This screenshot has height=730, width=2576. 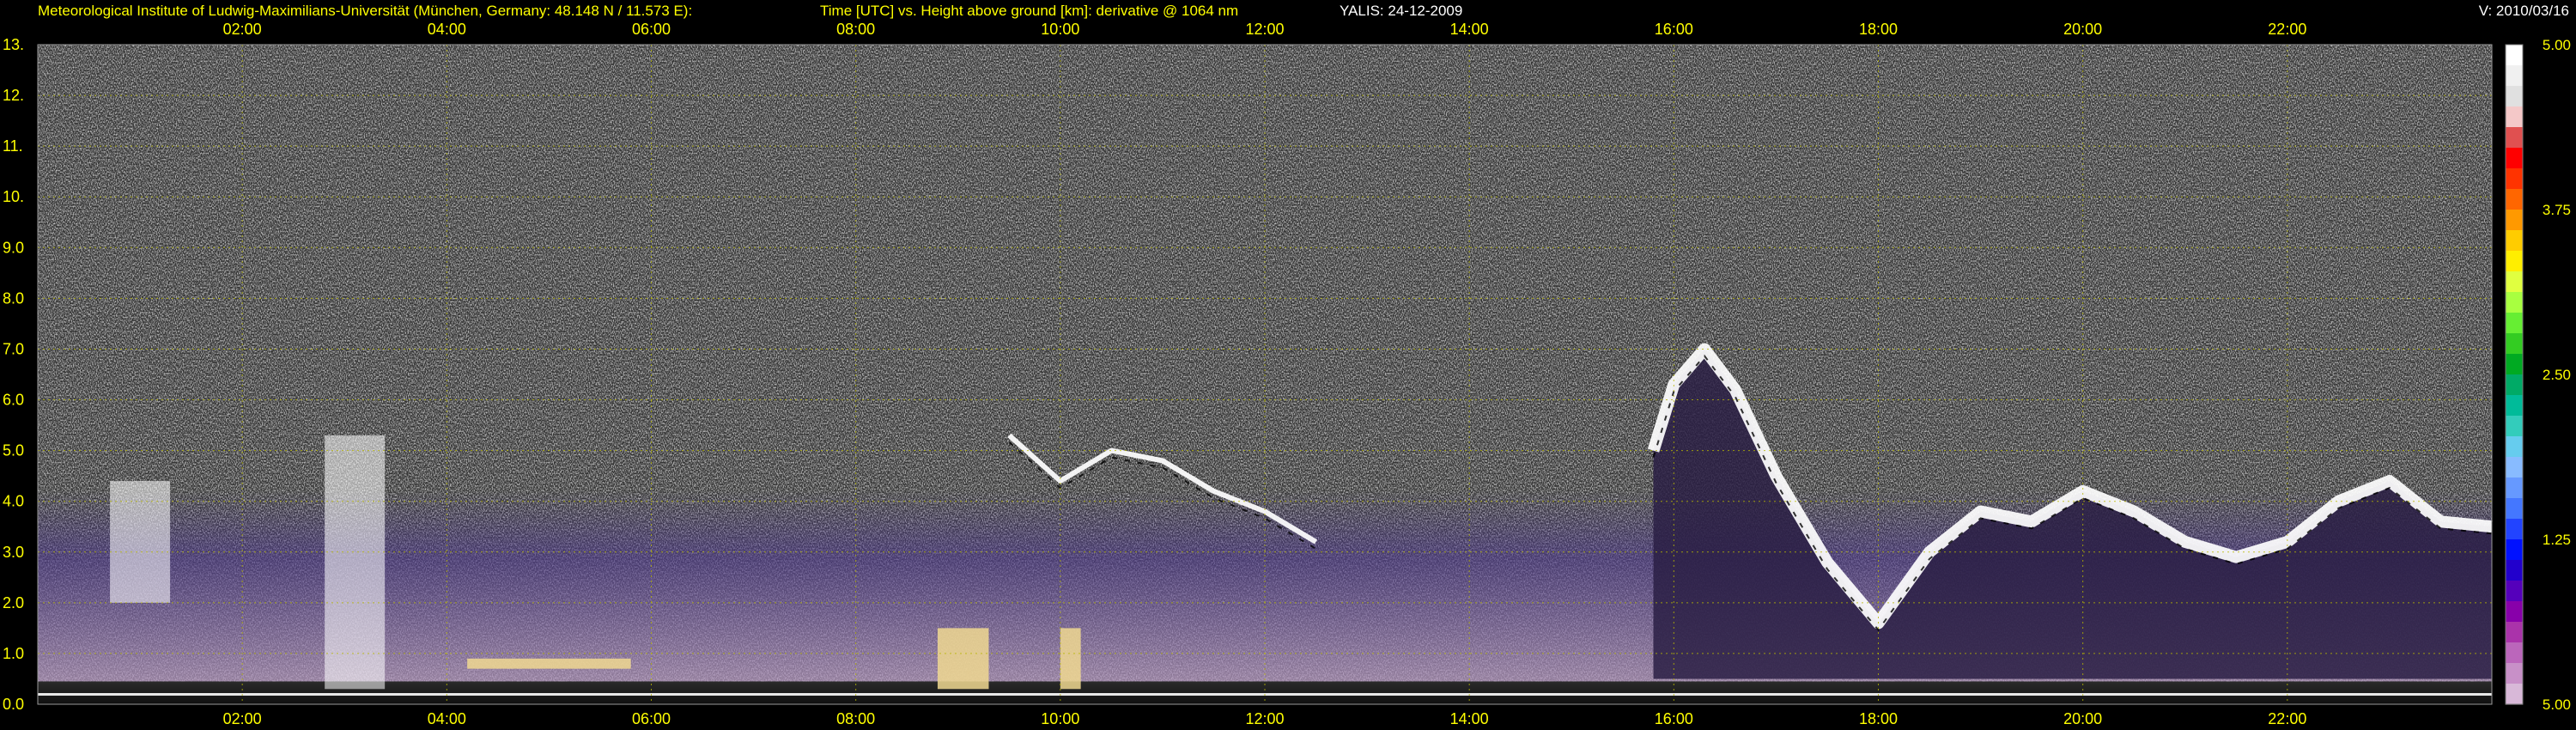 What do you see at coordinates (13, 95) in the screenshot?
I see `y-tick-label: 12.` at bounding box center [13, 95].